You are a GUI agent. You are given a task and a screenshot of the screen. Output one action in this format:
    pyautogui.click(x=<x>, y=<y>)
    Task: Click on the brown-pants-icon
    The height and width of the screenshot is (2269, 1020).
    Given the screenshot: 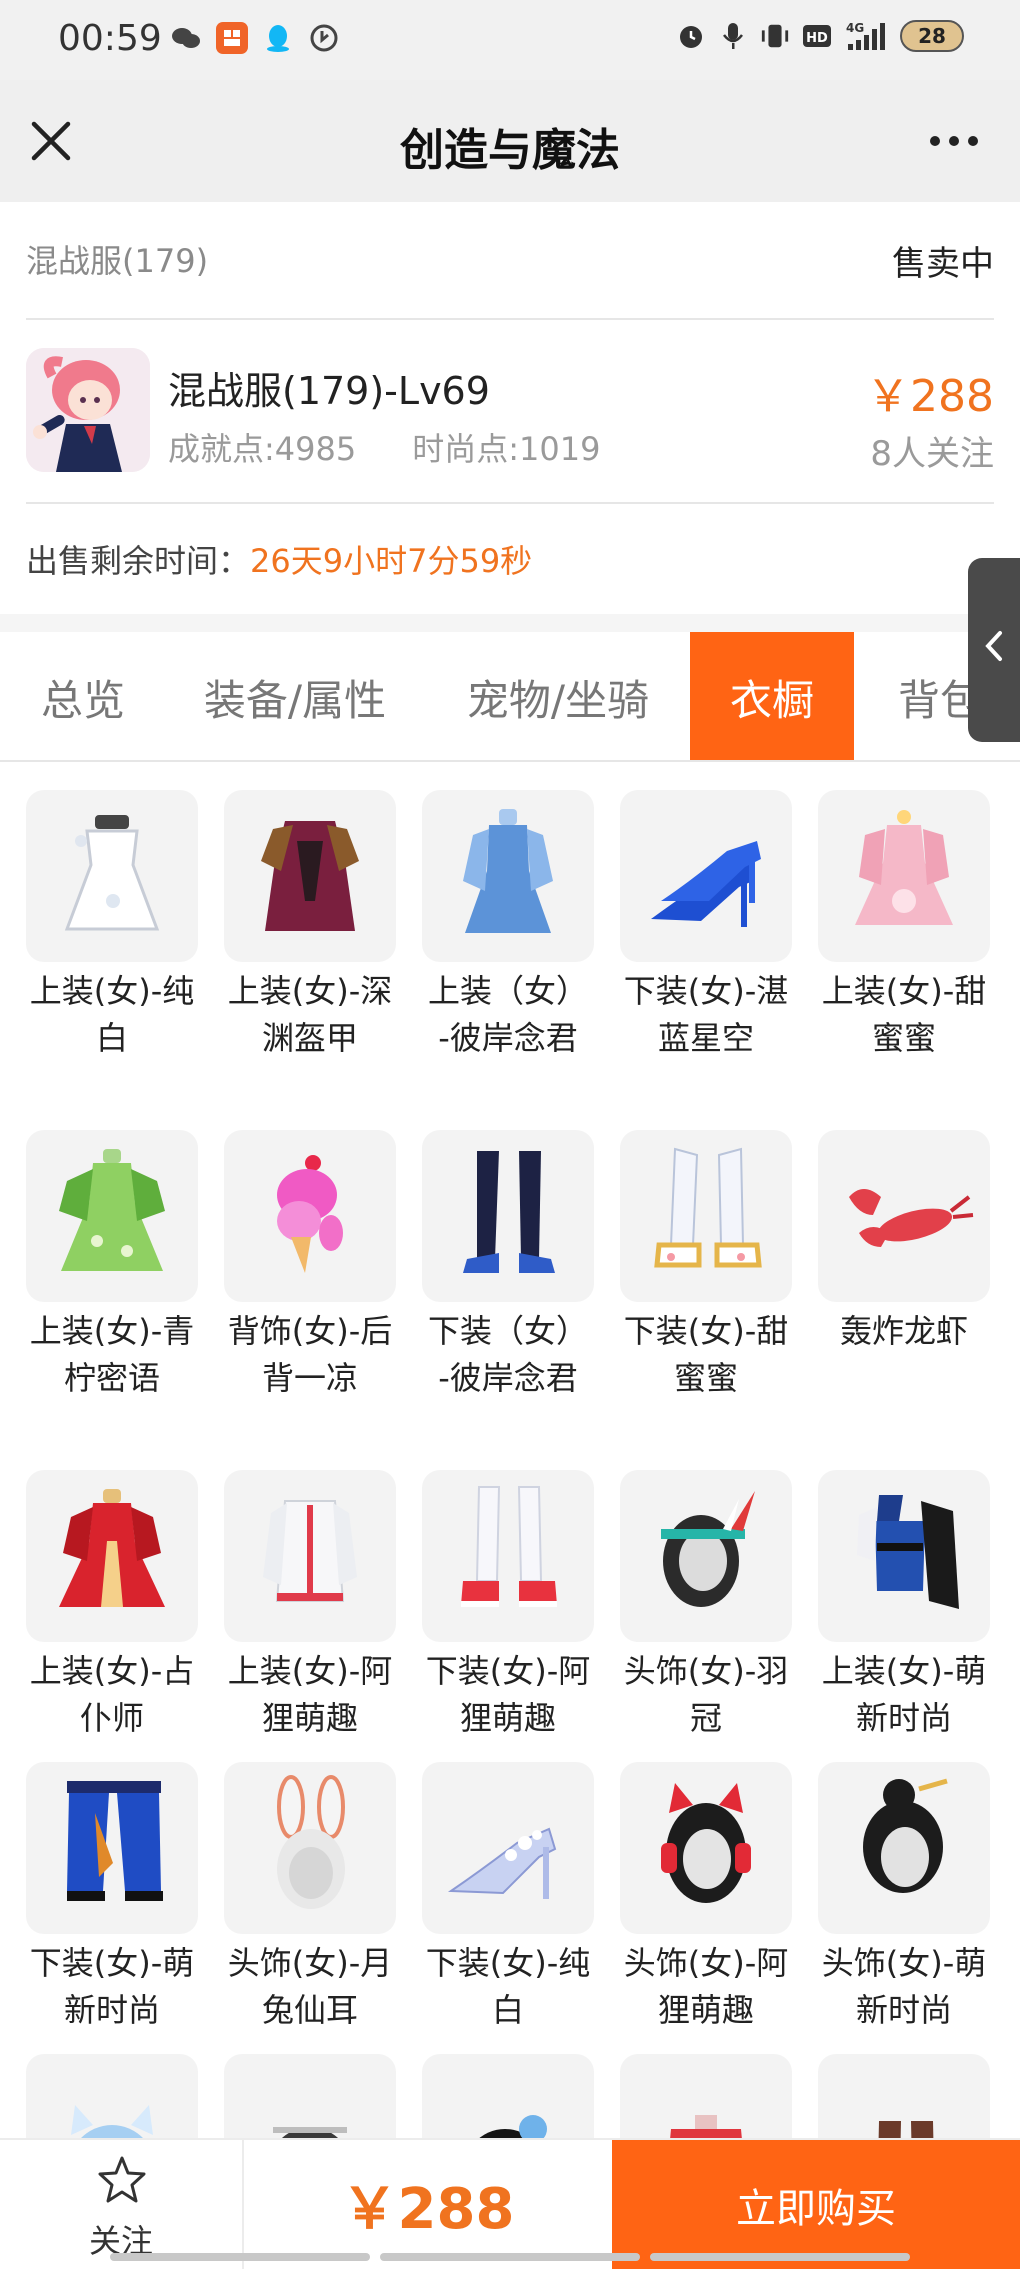 What is the action you would take?
    pyautogui.click(x=904, y=2096)
    